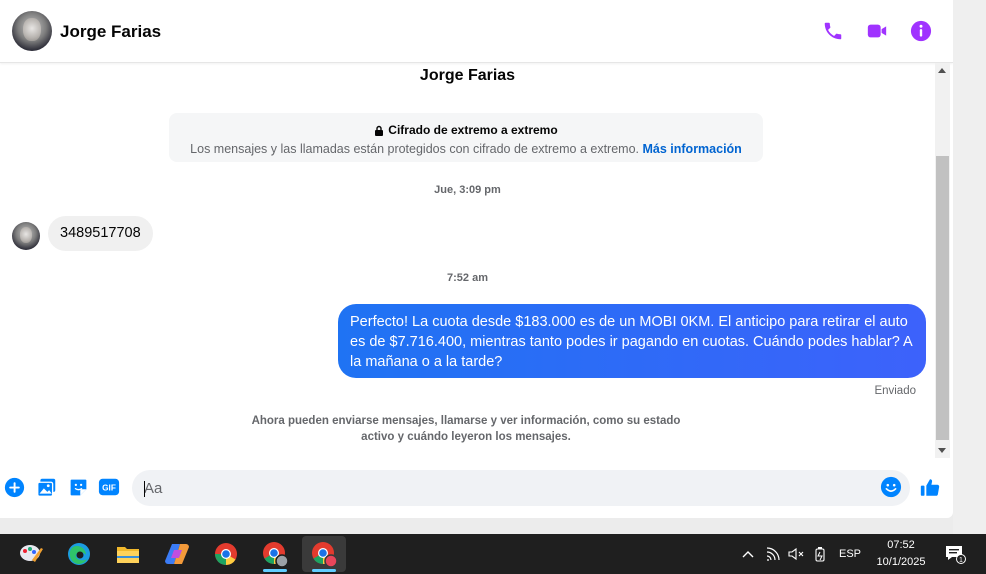 The height and width of the screenshot is (574, 986). What do you see at coordinates (850, 554) in the screenshot?
I see `language-indicator: ESP` at bounding box center [850, 554].